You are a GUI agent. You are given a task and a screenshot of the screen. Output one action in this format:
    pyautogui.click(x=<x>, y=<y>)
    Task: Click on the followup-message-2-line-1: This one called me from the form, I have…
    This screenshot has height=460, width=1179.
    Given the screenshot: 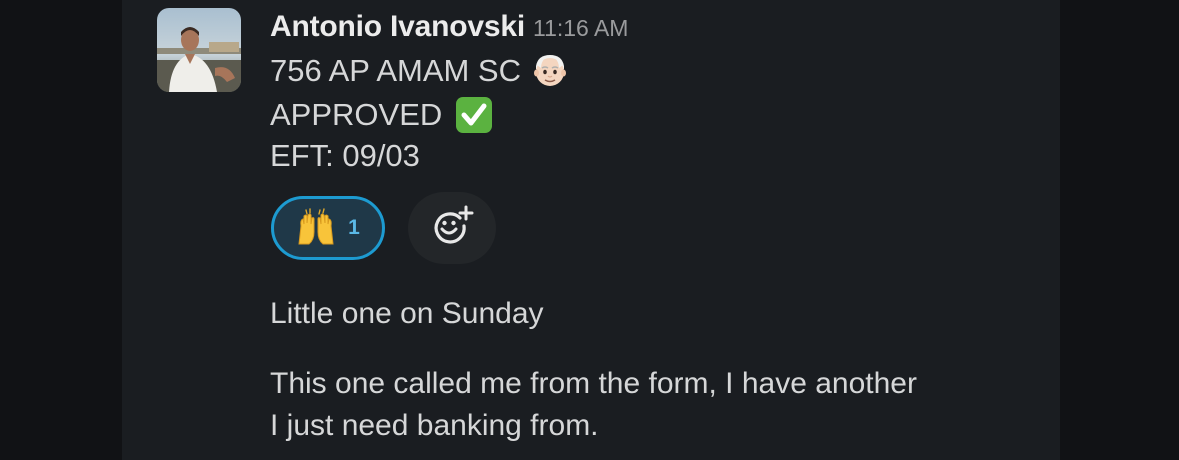 What is the action you would take?
    pyautogui.click(x=593, y=384)
    